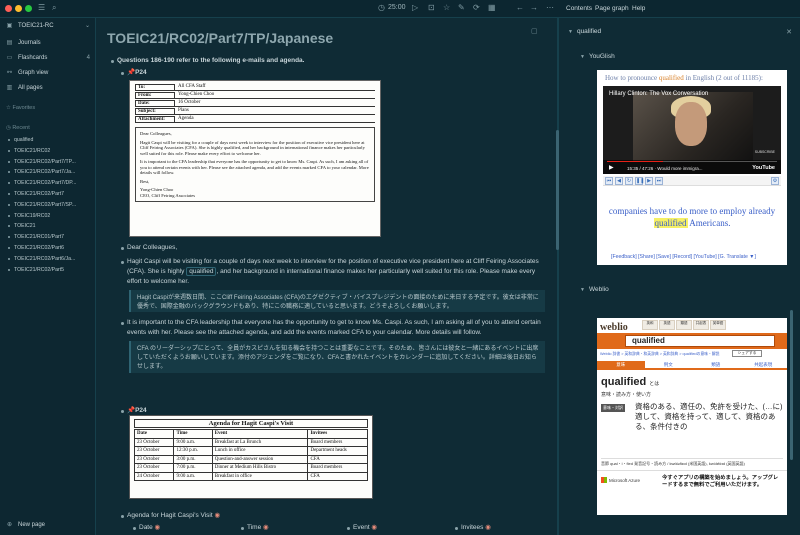  I want to click on search-icon: ⌕, so click(54, 8).